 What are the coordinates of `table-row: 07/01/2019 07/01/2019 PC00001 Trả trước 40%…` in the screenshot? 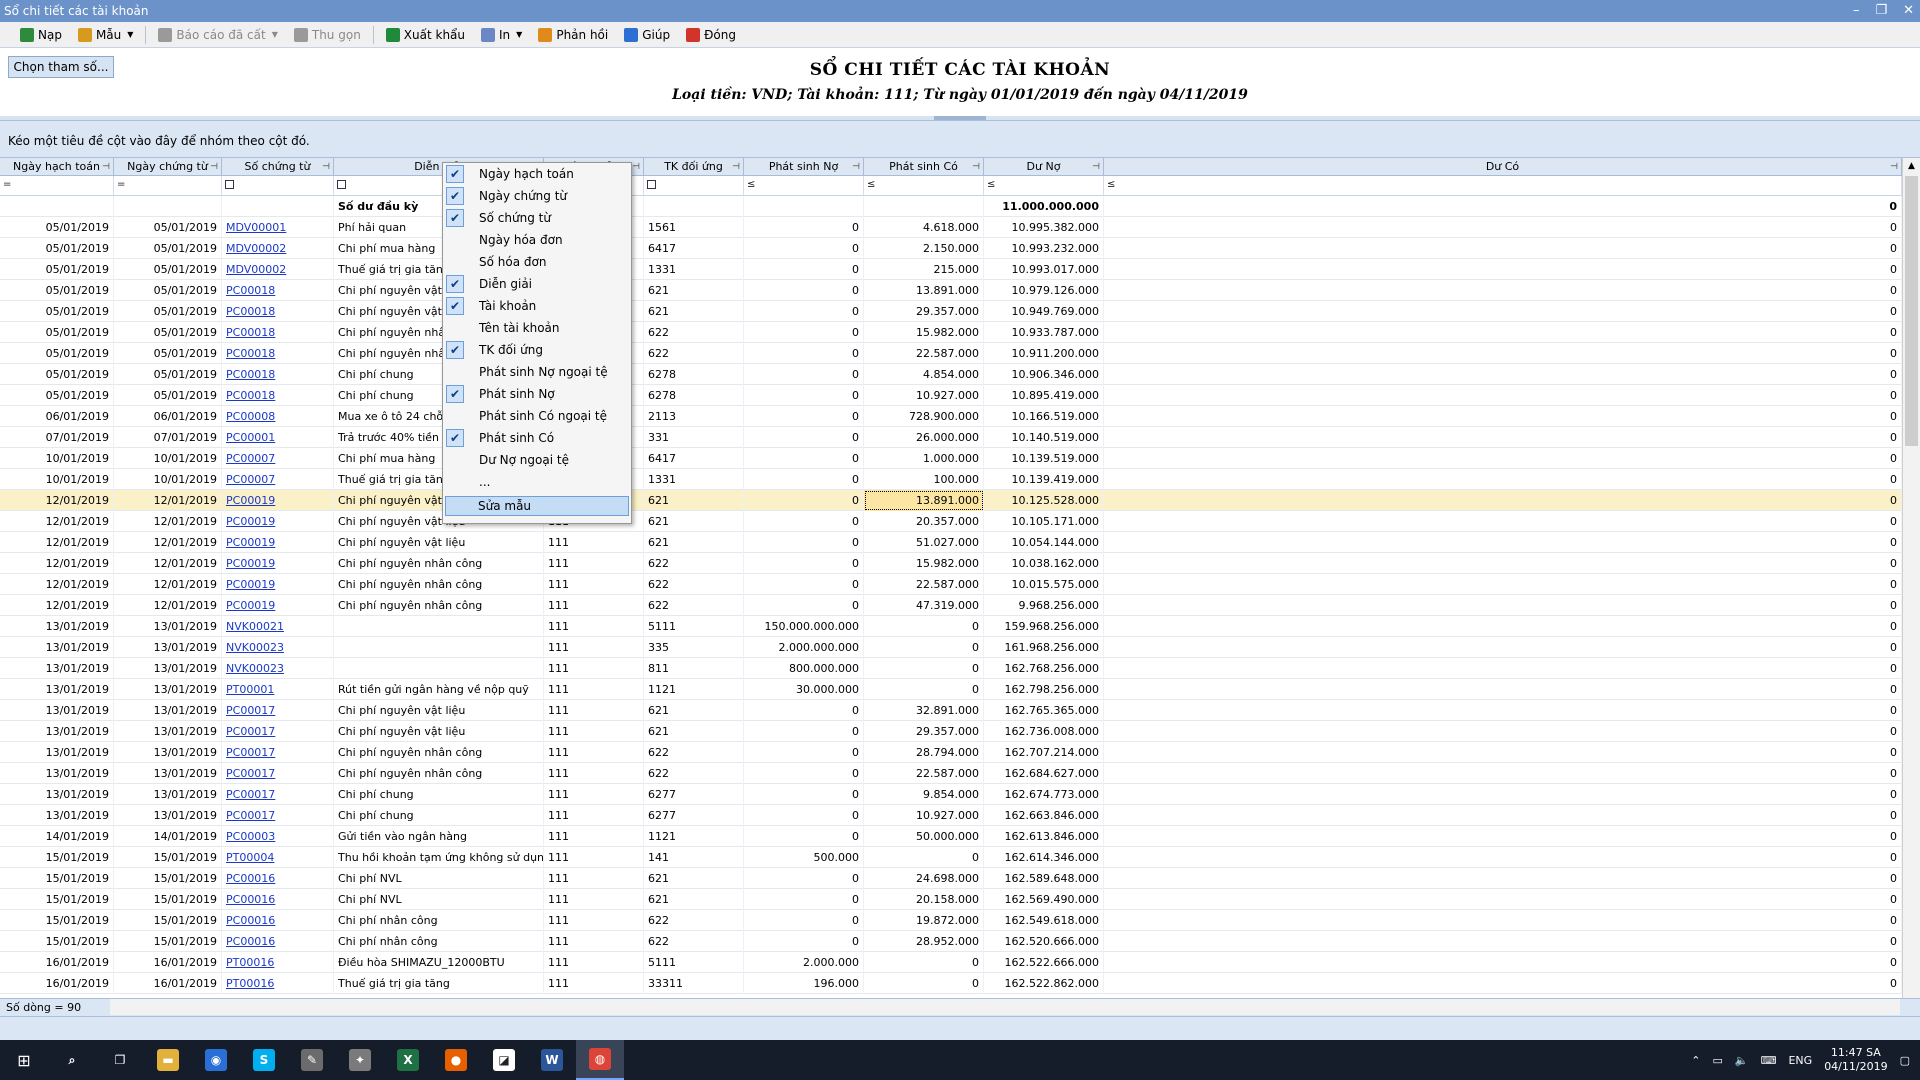 It's located at (951, 437).